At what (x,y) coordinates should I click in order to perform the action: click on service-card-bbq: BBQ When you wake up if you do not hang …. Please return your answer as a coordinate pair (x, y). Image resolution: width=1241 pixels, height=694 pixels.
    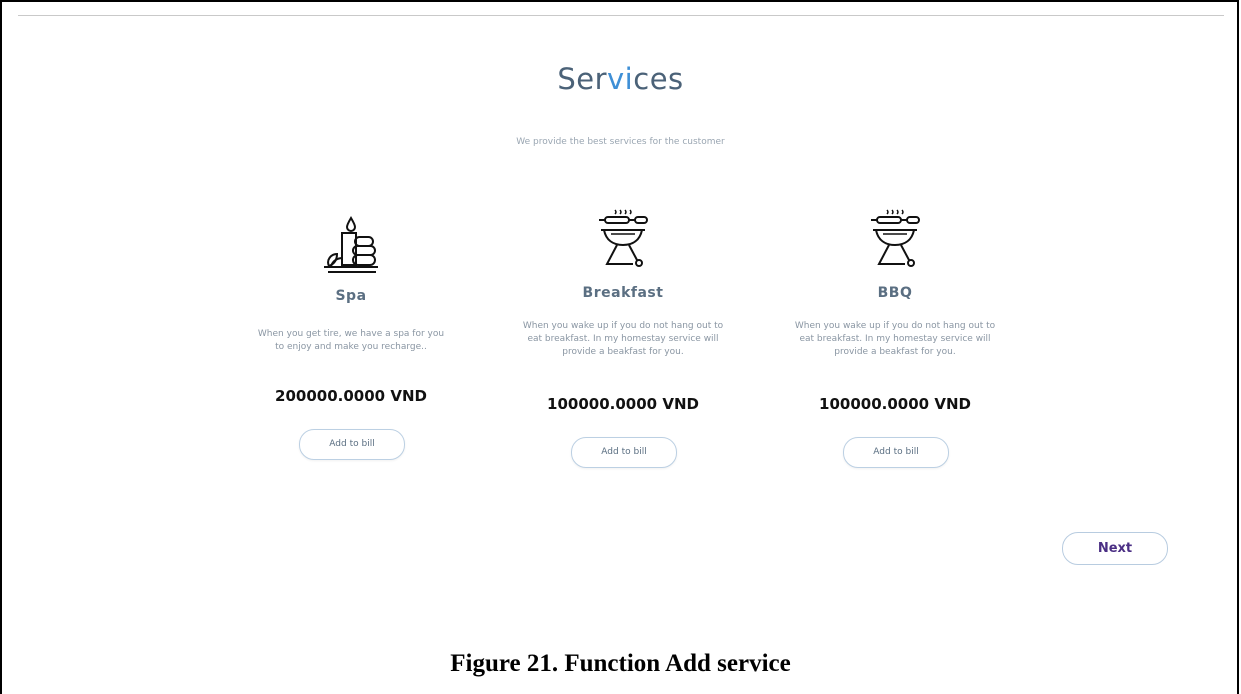
    Looking at the image, I should click on (895, 335).